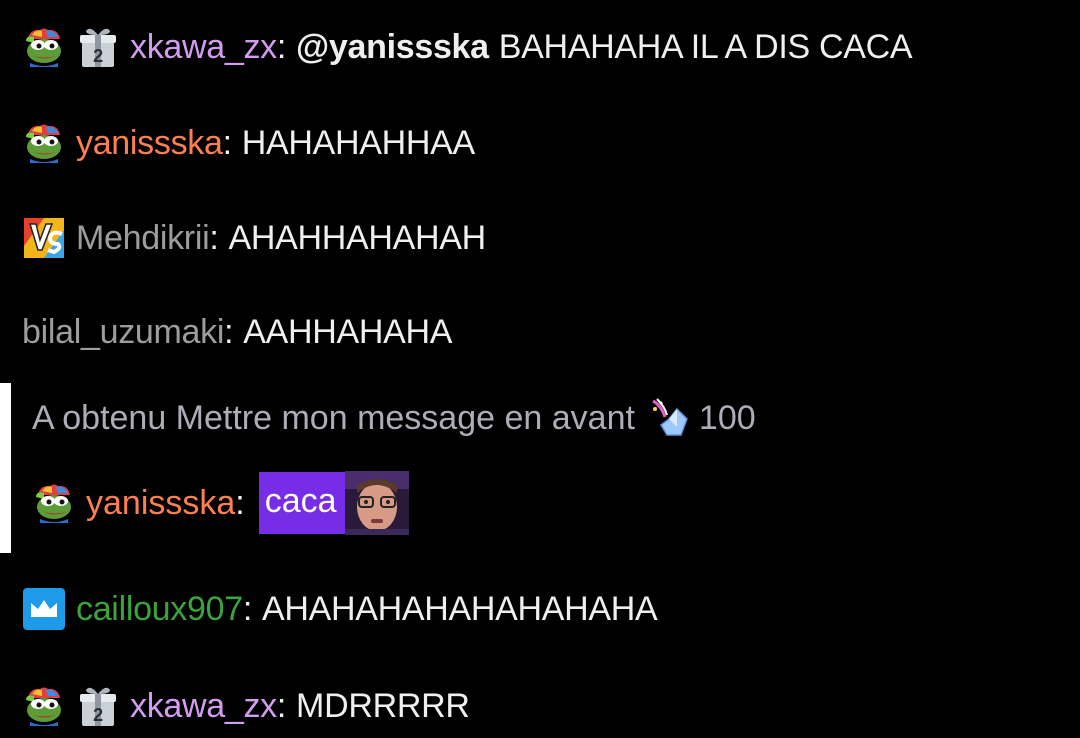 This screenshot has height=738, width=1080. What do you see at coordinates (348, 331) in the screenshot?
I see `chat-text: AAHHAHAHA` at bounding box center [348, 331].